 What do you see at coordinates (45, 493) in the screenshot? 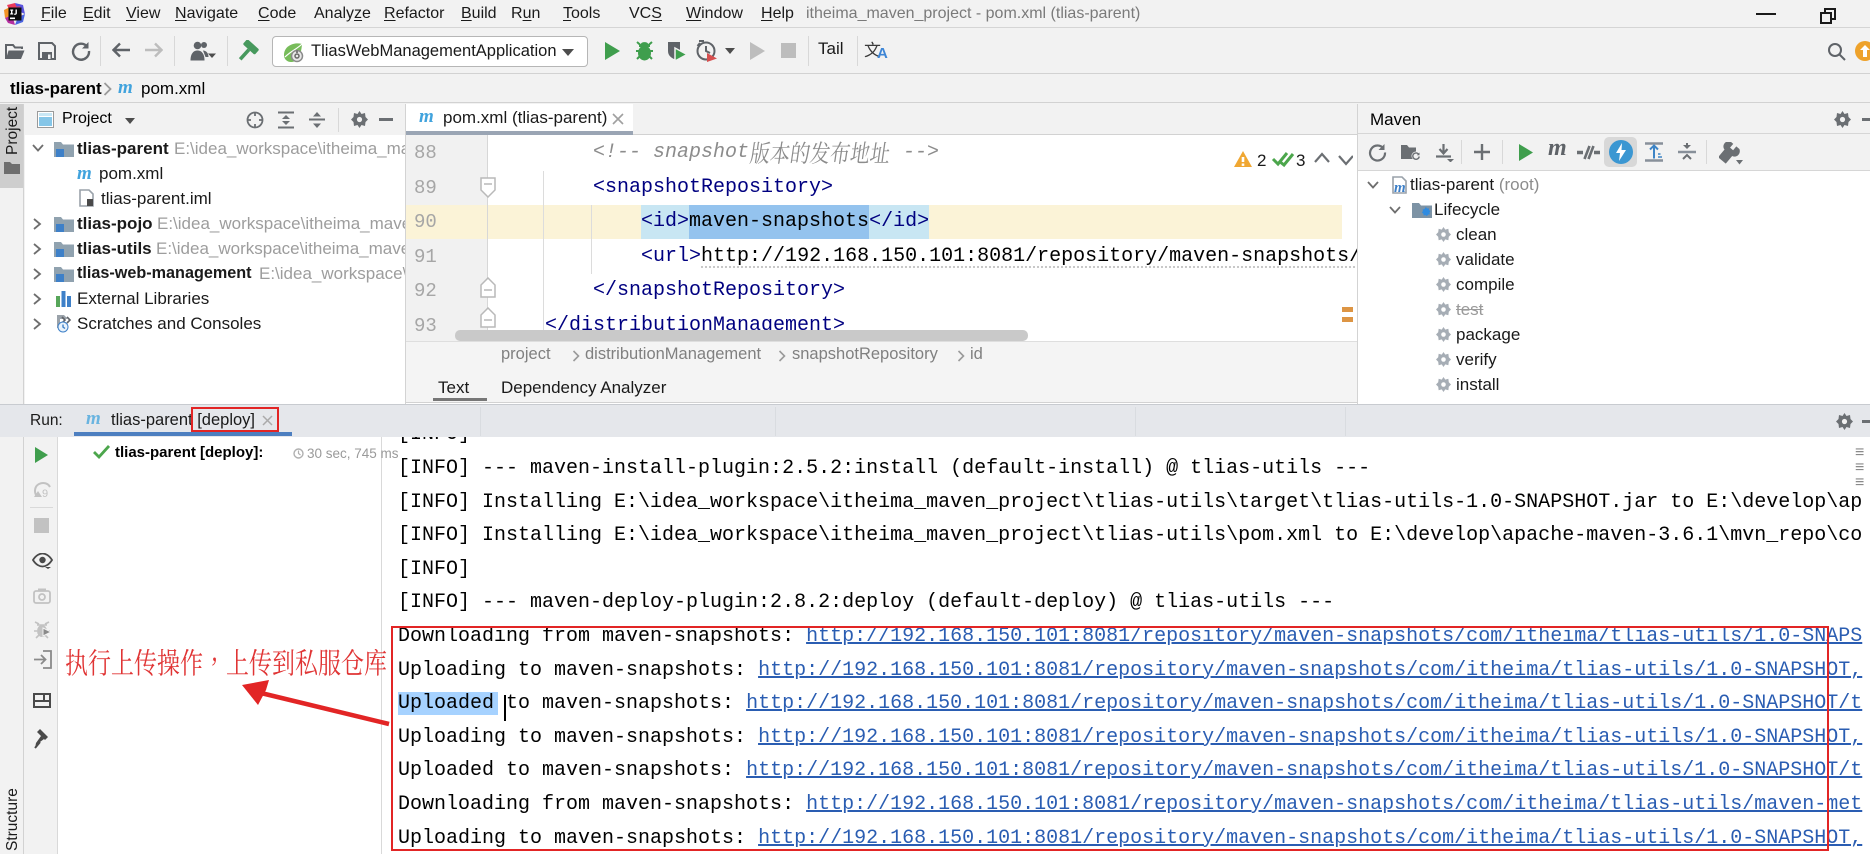
I see `svg-text: 9` at bounding box center [45, 493].